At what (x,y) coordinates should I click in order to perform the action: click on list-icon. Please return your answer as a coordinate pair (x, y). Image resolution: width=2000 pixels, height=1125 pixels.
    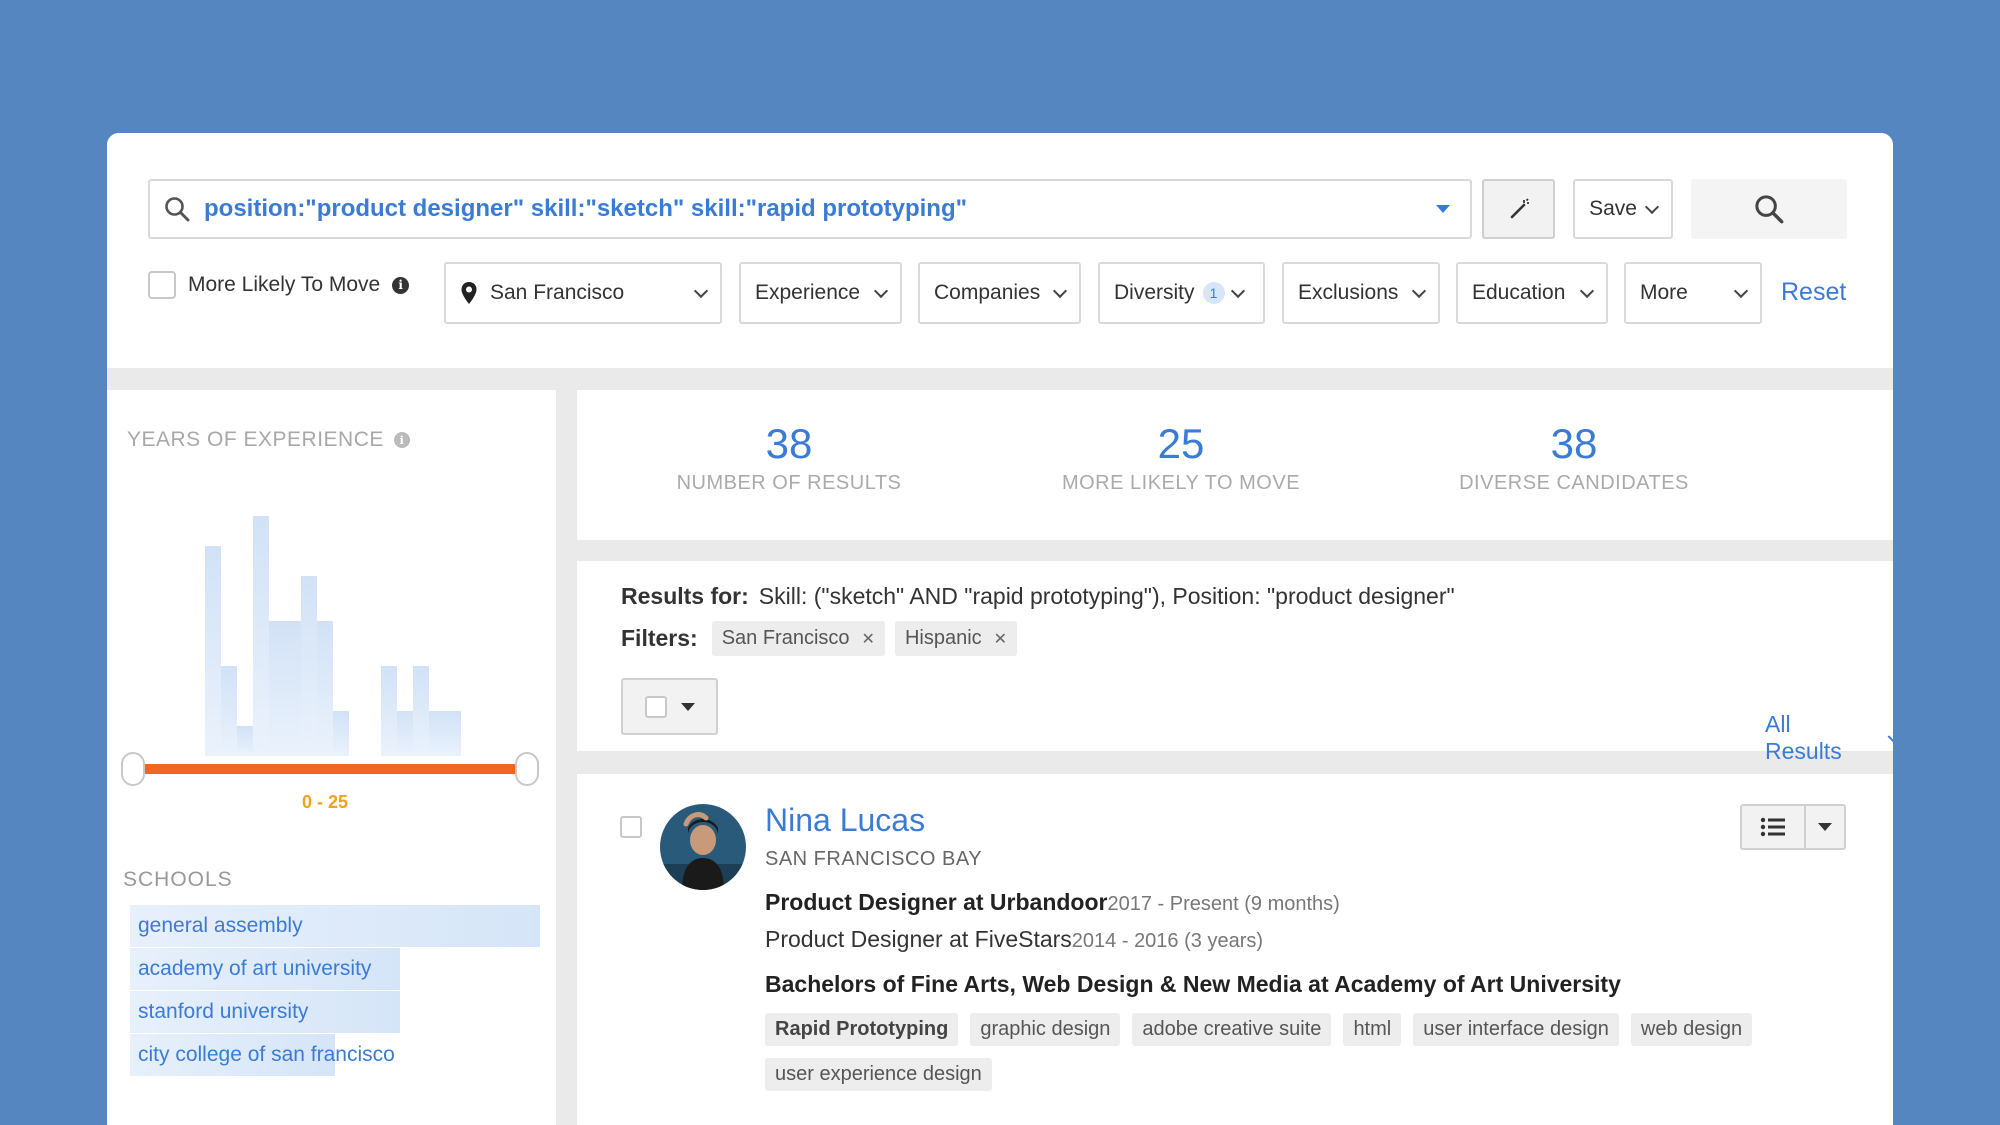
    Looking at the image, I should click on (1772, 827).